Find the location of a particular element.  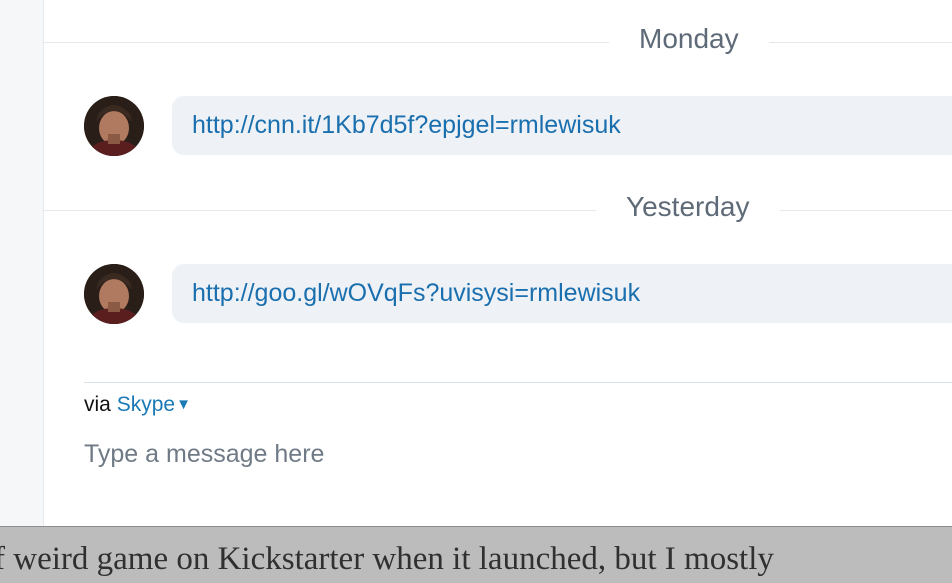

service-selector: Skype▼ is located at coordinates (154, 404).